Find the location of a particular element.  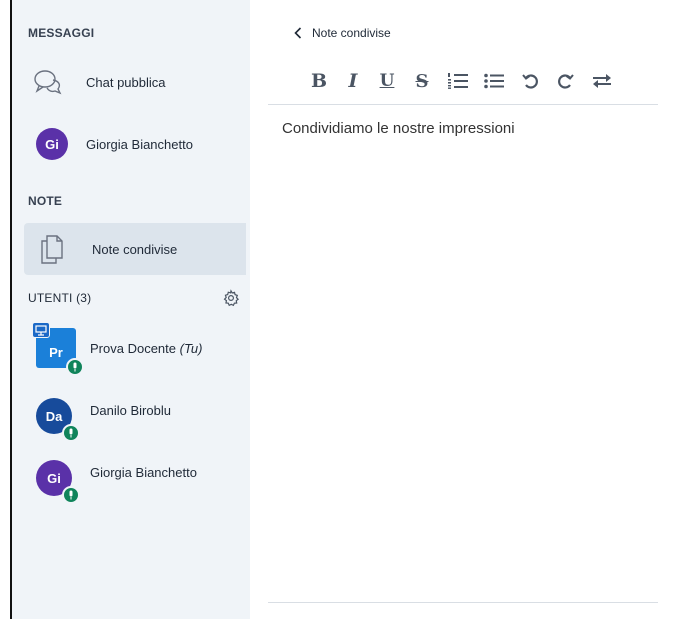

user-list-item: Da Danilo Biroblu is located at coordinates (134, 416).